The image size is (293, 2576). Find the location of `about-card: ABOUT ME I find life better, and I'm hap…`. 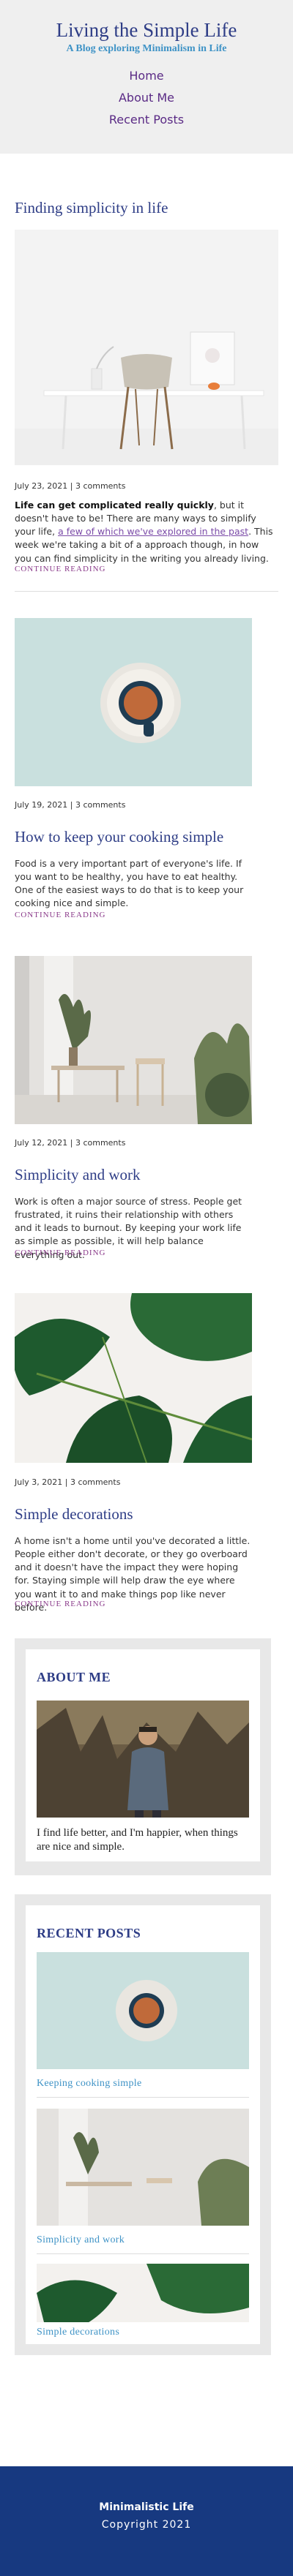

about-card: ABOUT ME I find life better, and I'm hap… is located at coordinates (143, 1755).